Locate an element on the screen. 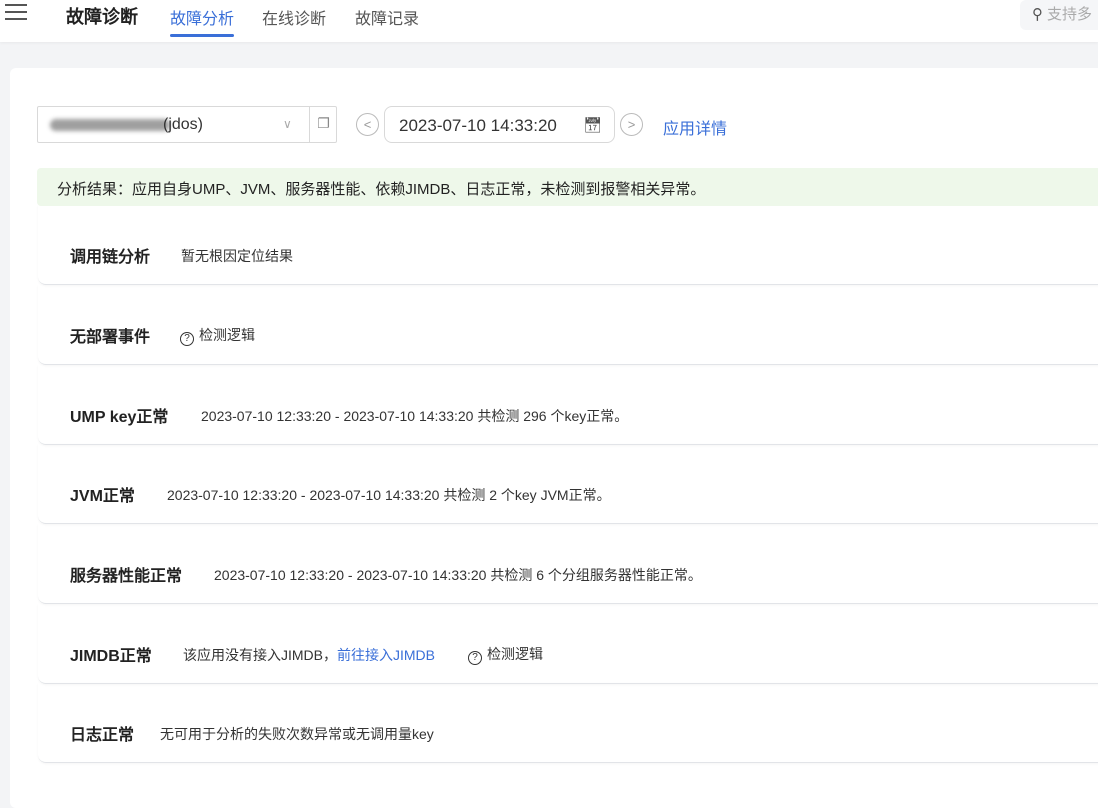 This screenshot has height=808, width=1098. row-jimdb: JIMDB正常 该应用没有接入JIMDB，前往接入JIMDB ? 检测逻辑 is located at coordinates (568, 644).